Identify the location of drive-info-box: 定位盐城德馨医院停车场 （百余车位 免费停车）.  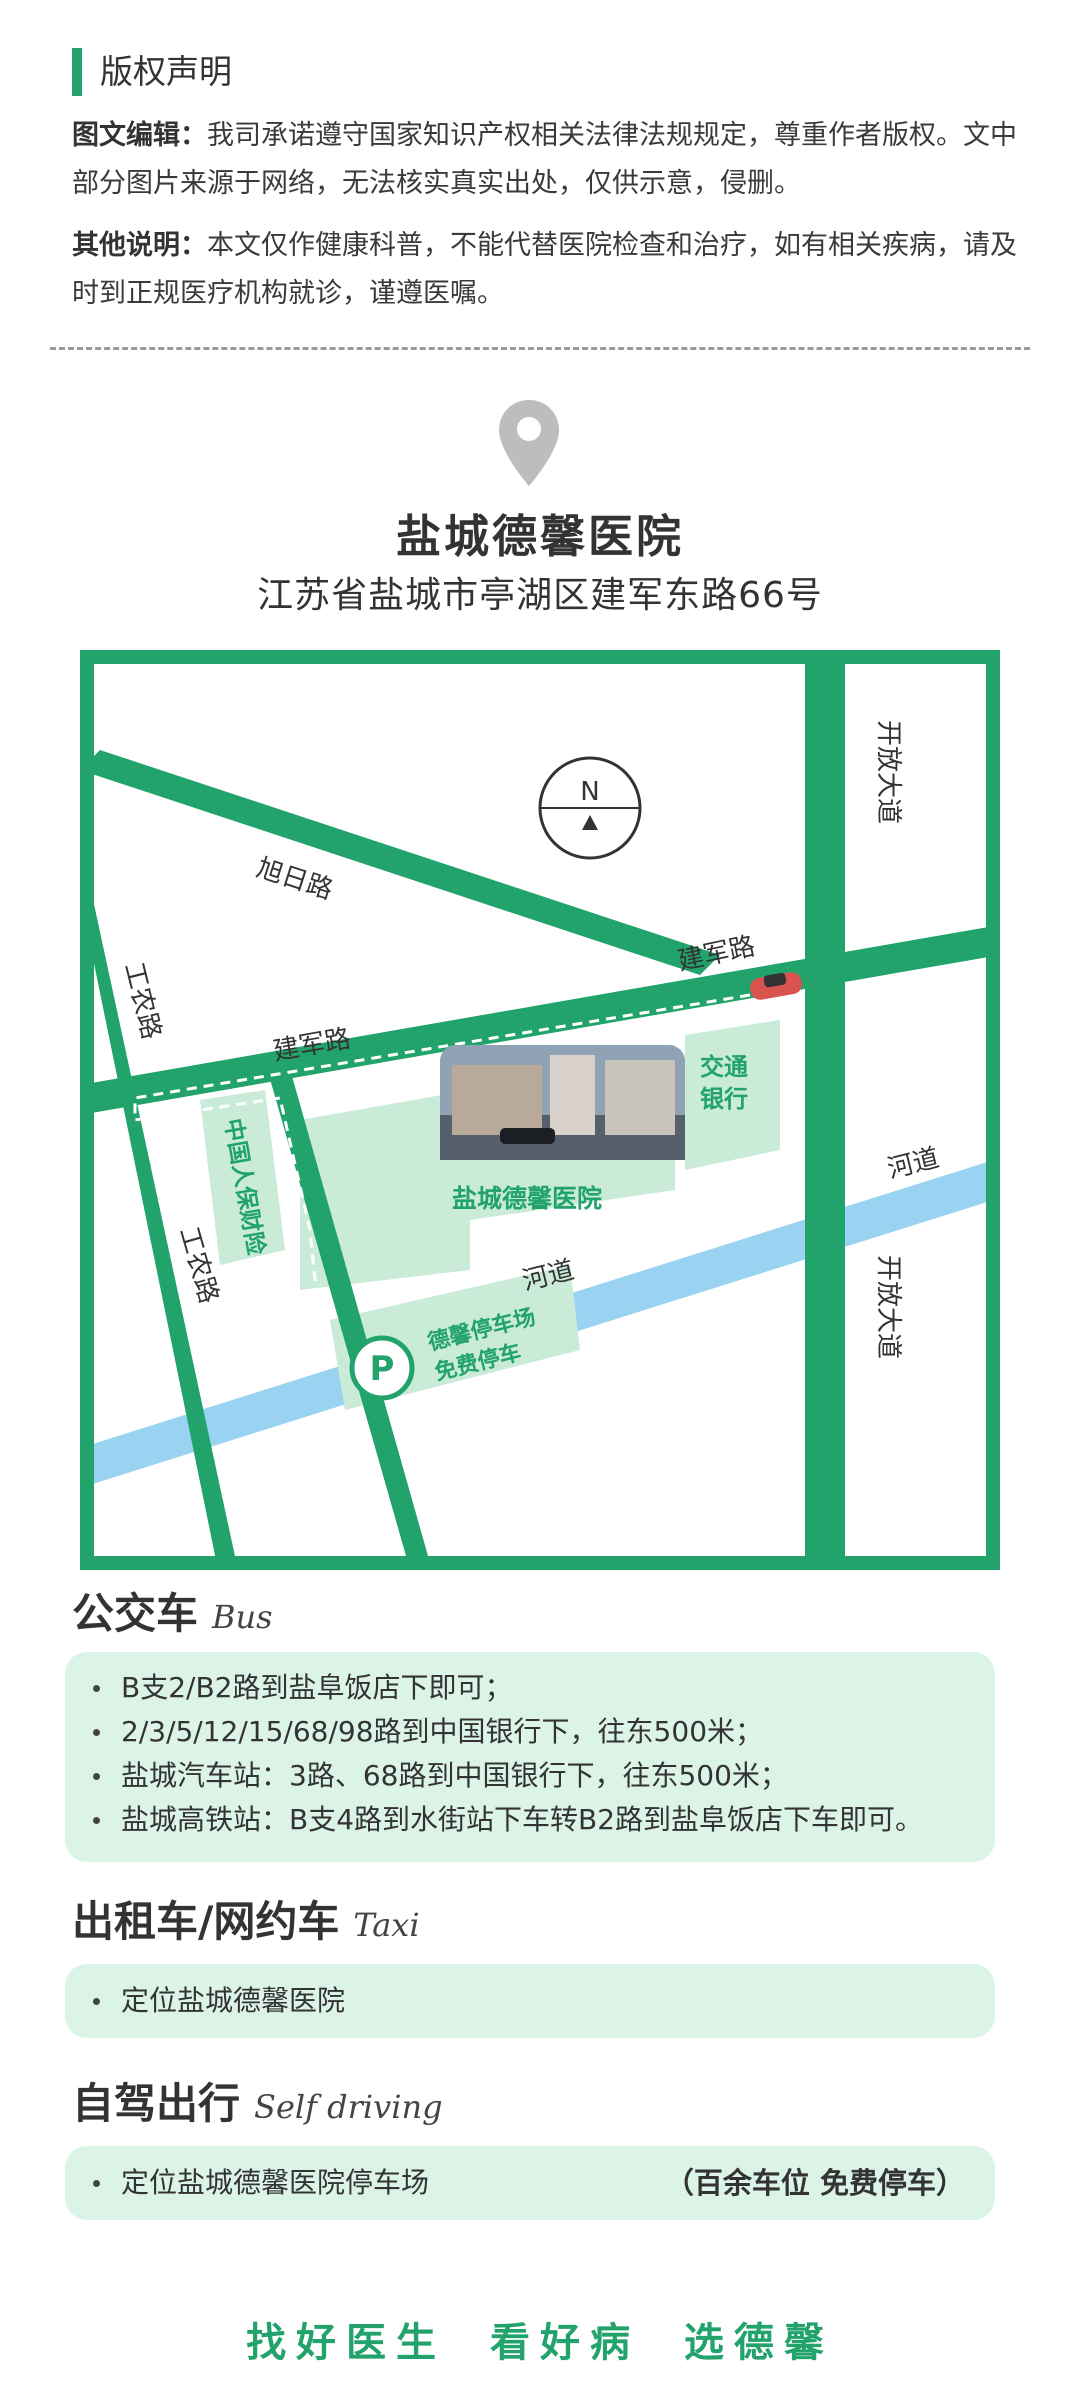
(530, 2183).